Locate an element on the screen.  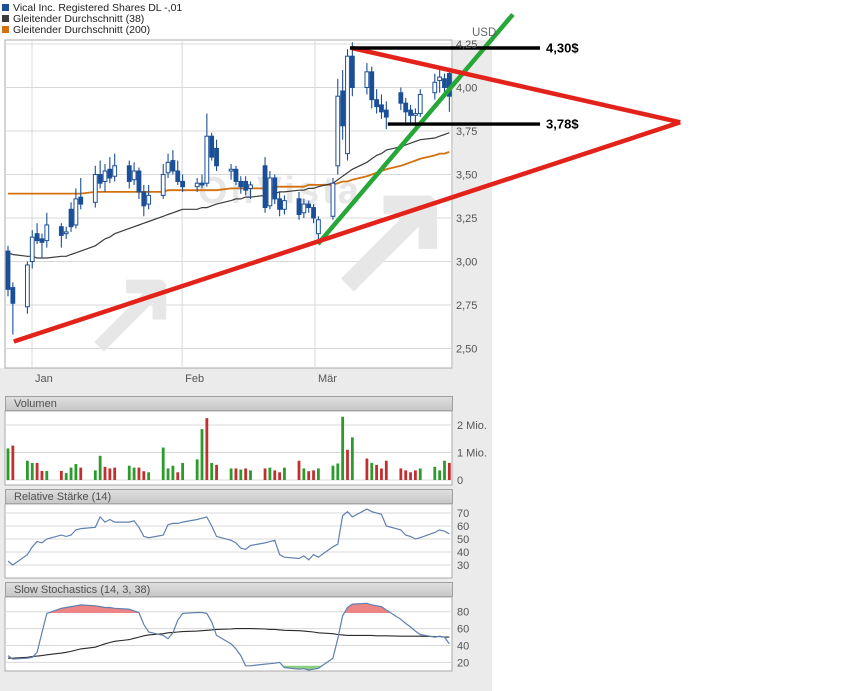
svg-text: 4,00 is located at coordinates (466, 89).